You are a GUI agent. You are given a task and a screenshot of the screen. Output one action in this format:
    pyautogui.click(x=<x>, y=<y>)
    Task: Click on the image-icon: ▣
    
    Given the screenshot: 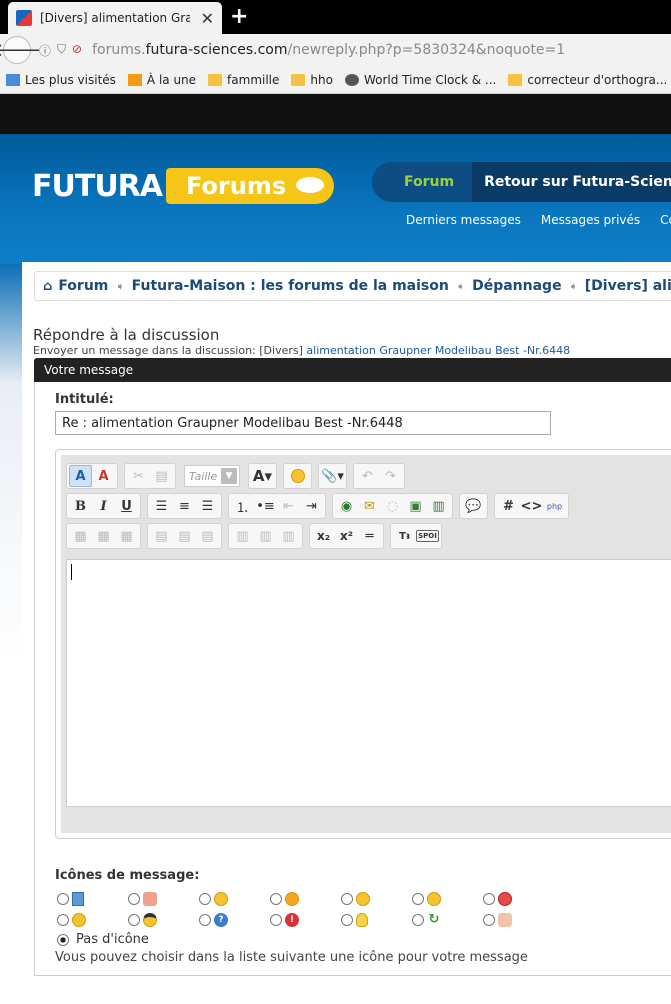 What is the action you would take?
    pyautogui.click(x=415, y=506)
    